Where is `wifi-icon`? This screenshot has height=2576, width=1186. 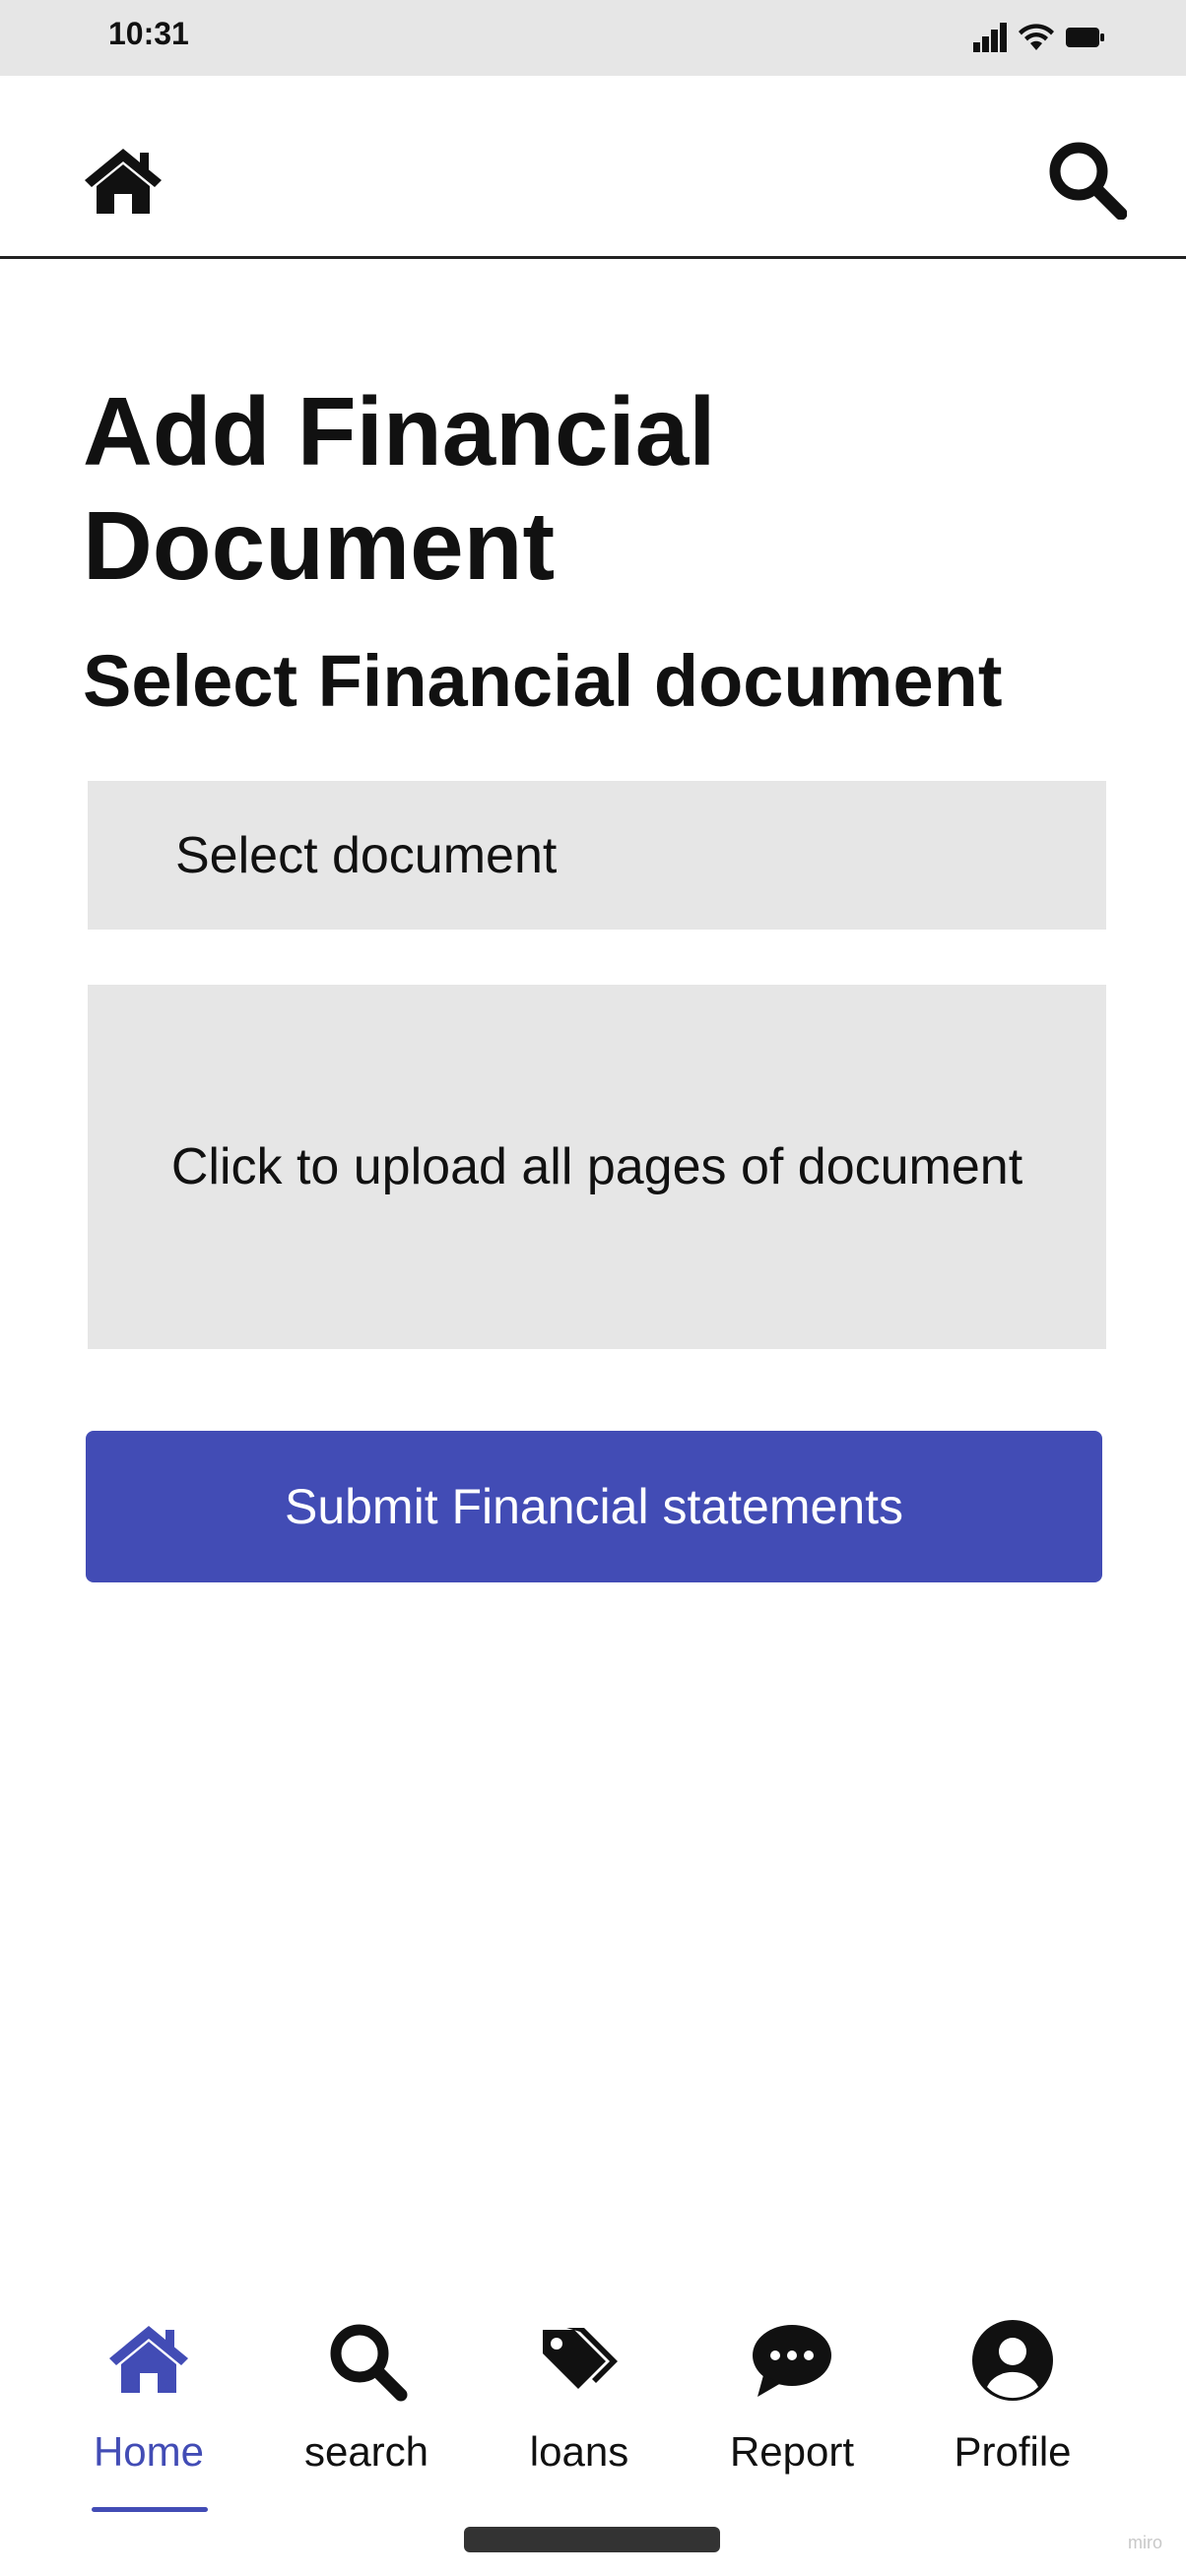
wifi-icon is located at coordinates (1036, 37).